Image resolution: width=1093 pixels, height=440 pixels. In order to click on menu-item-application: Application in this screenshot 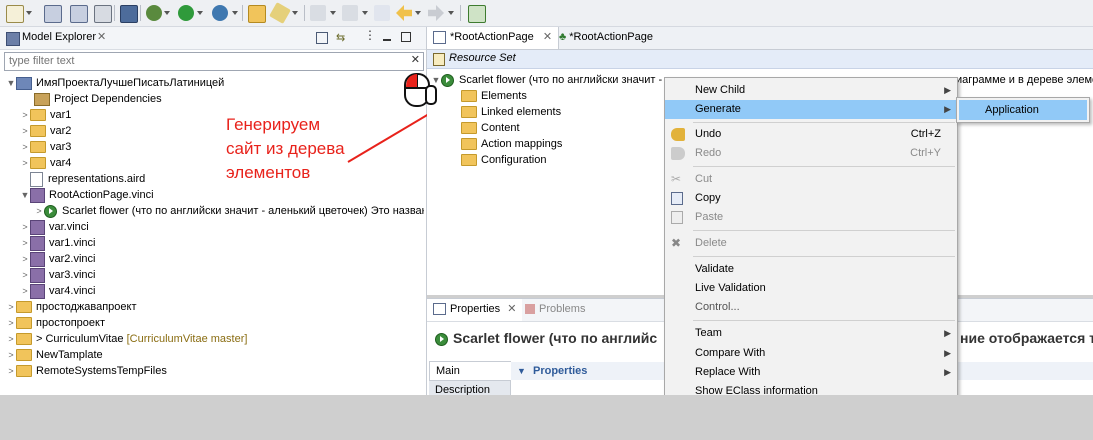, I will do `click(1023, 110)`.